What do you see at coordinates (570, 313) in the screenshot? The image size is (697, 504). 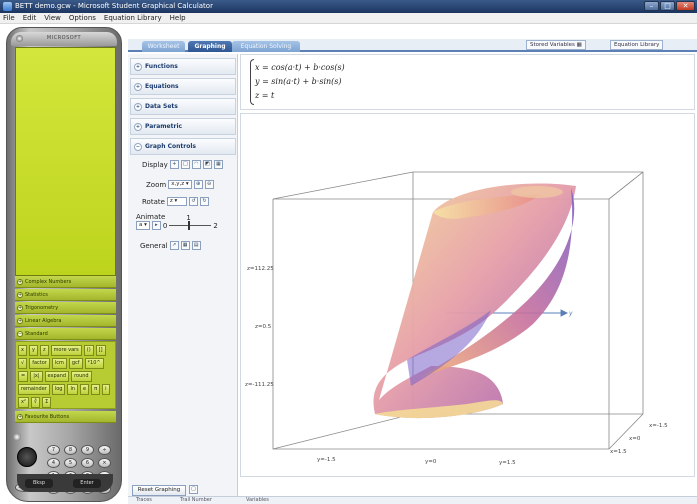 I see `y-axis-label: y` at bounding box center [570, 313].